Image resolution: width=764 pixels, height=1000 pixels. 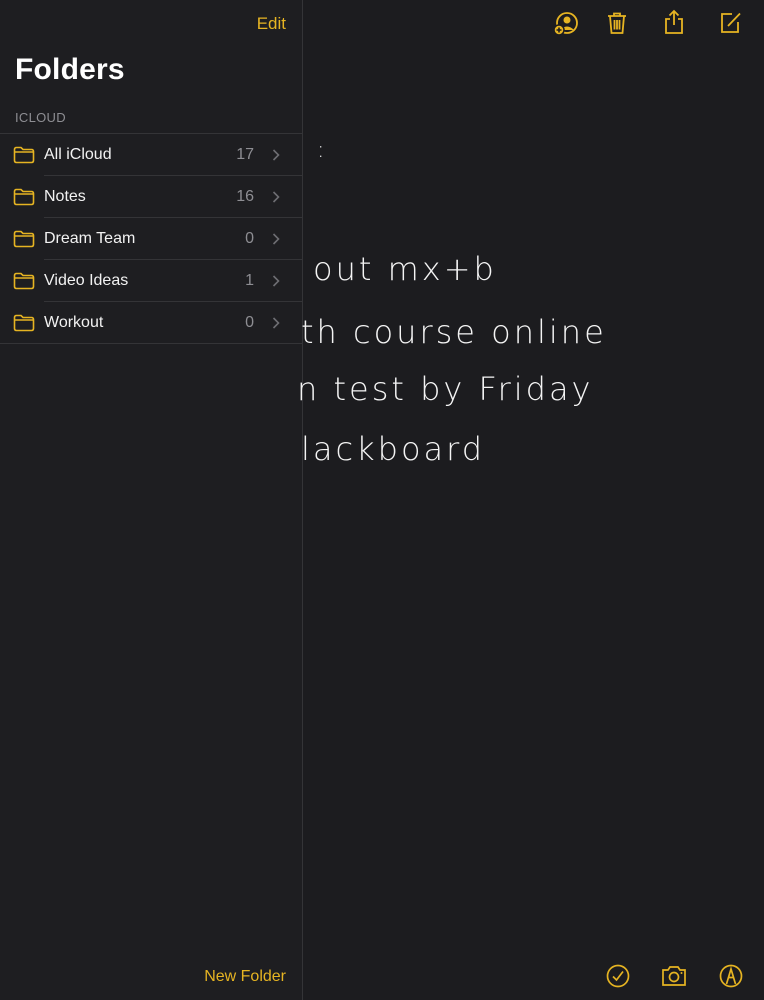 I want to click on folder-label: Video Ideas, so click(x=86, y=280).